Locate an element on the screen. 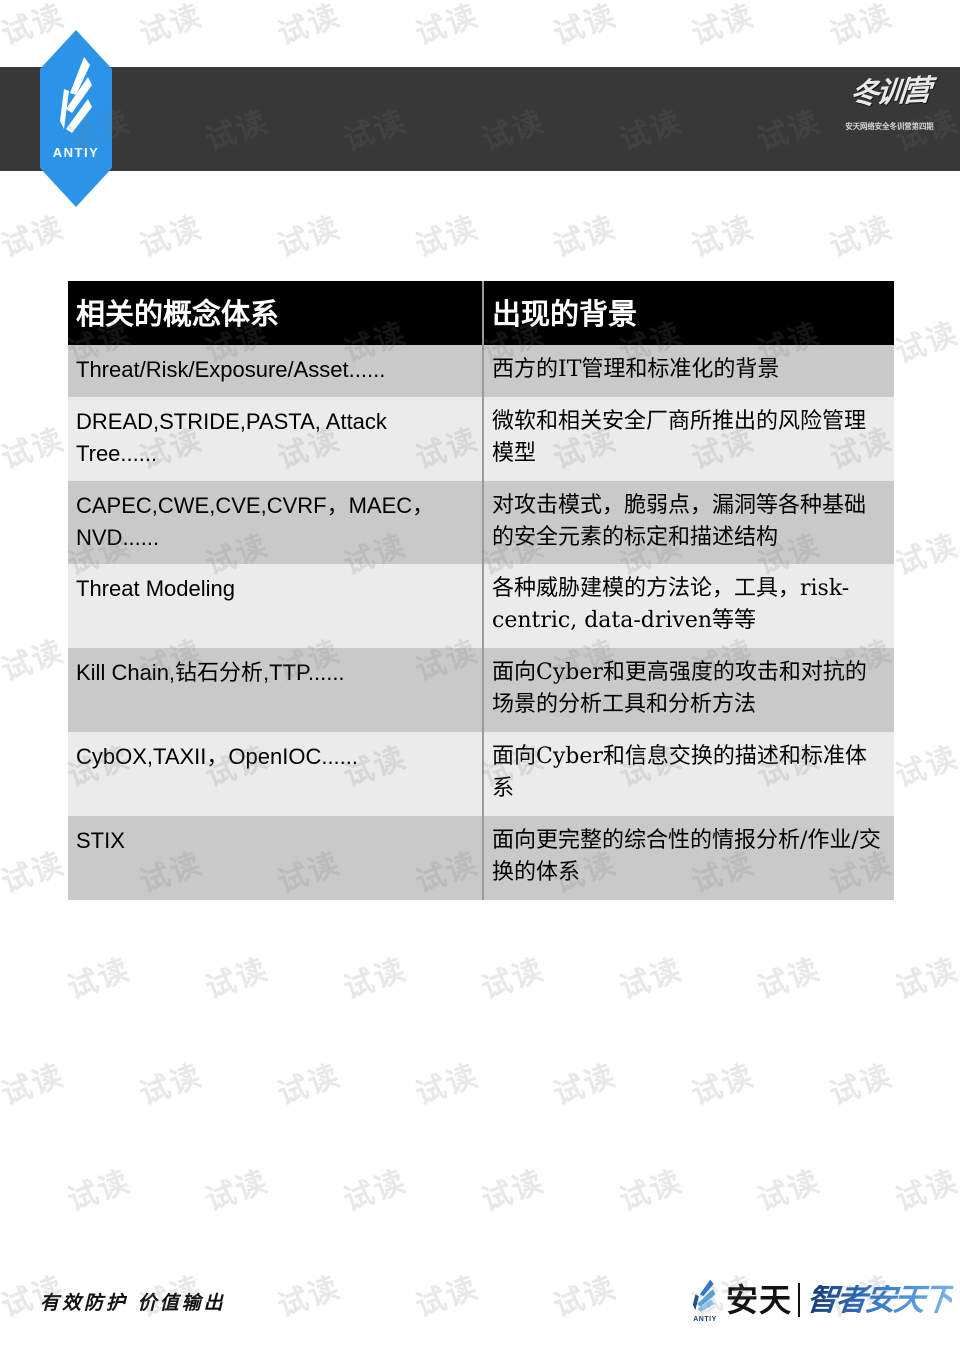 This screenshot has width=960, height=1357. header-band is located at coordinates (480, 119).